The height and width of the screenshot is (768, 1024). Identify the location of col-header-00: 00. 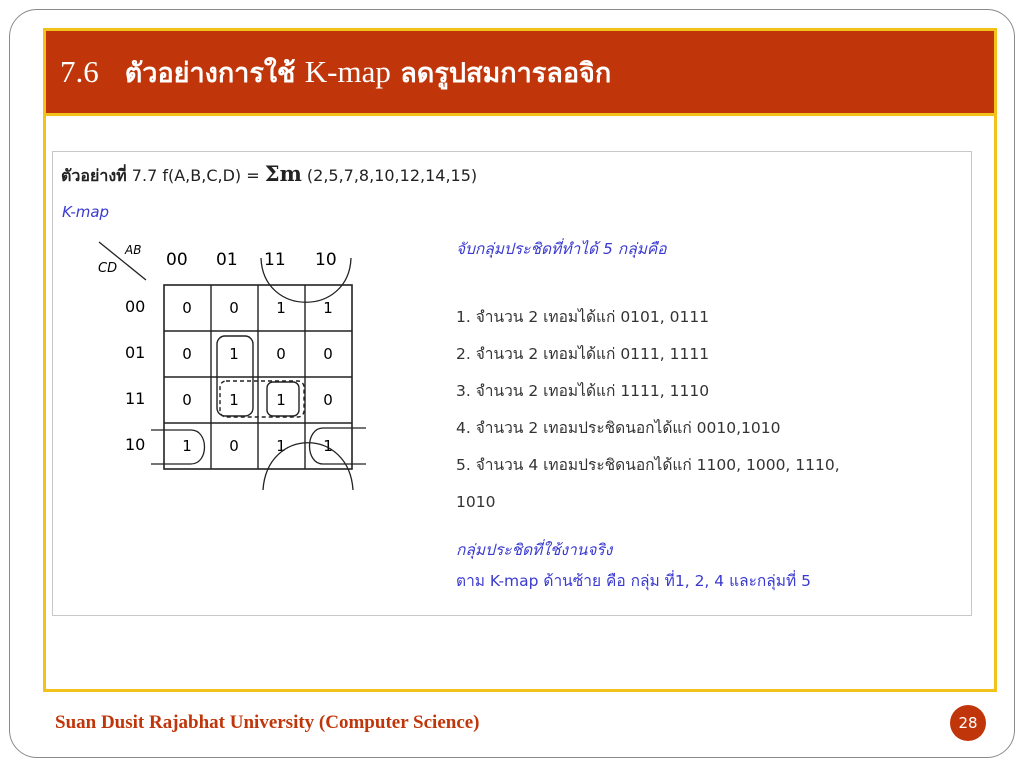
(177, 260).